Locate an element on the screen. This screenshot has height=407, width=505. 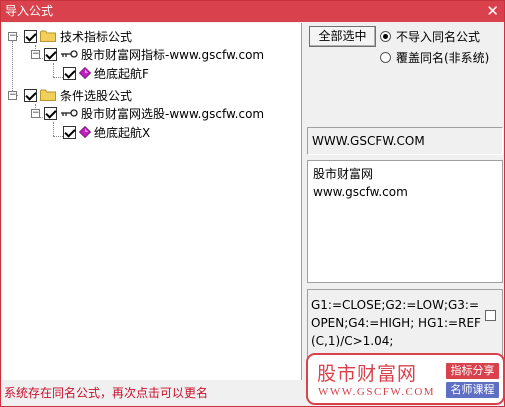
brand-tag-courses: 名师课程 is located at coordinates (472, 390).